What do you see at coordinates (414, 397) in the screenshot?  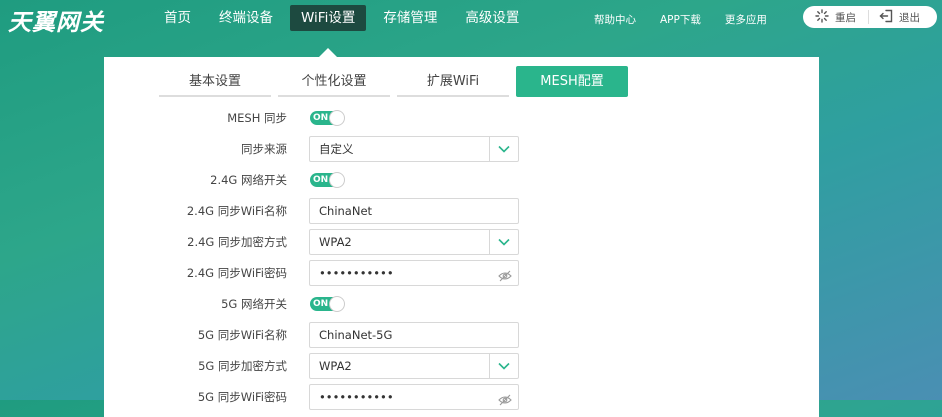 I see `wifi5-pwd-field: •••••••••••` at bounding box center [414, 397].